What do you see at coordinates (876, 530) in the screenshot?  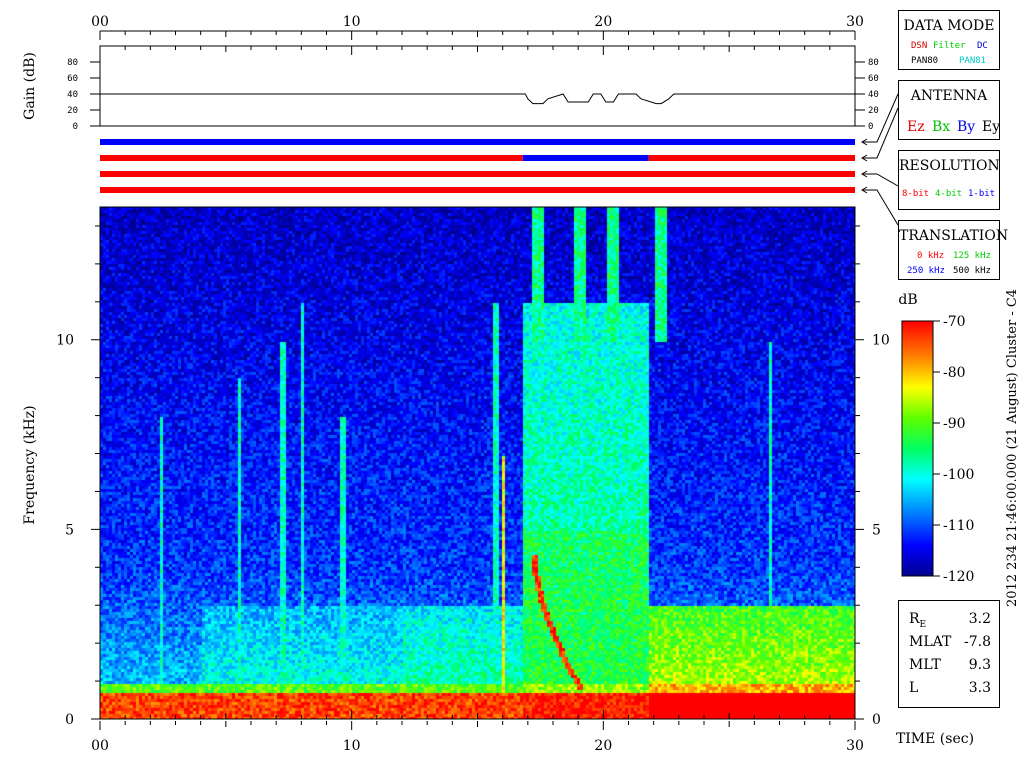 I see `freq-tick-label-right: 5` at bounding box center [876, 530].